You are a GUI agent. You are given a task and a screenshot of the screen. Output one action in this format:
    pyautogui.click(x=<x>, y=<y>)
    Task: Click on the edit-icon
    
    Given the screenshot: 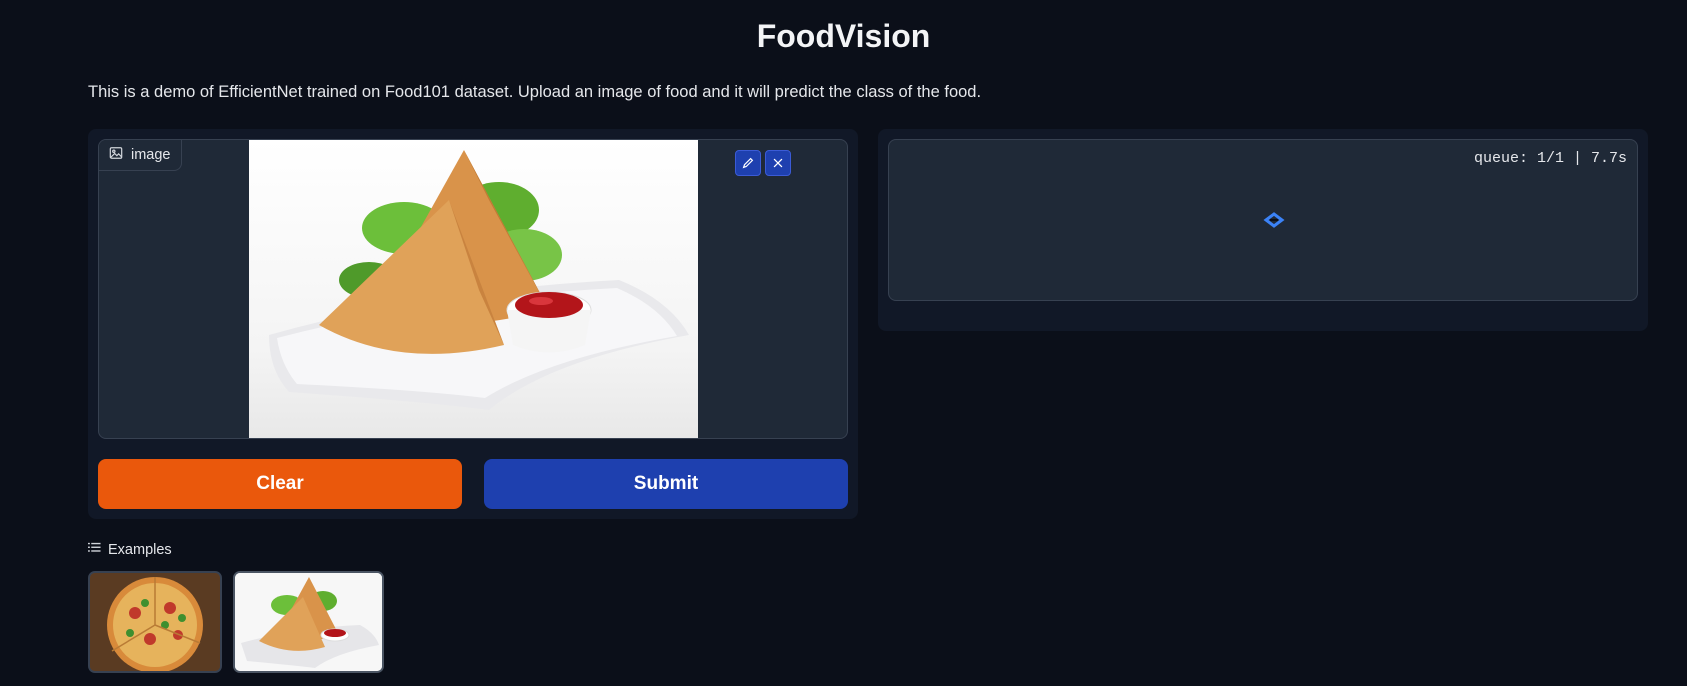 What is the action you would take?
    pyautogui.click(x=748, y=163)
    